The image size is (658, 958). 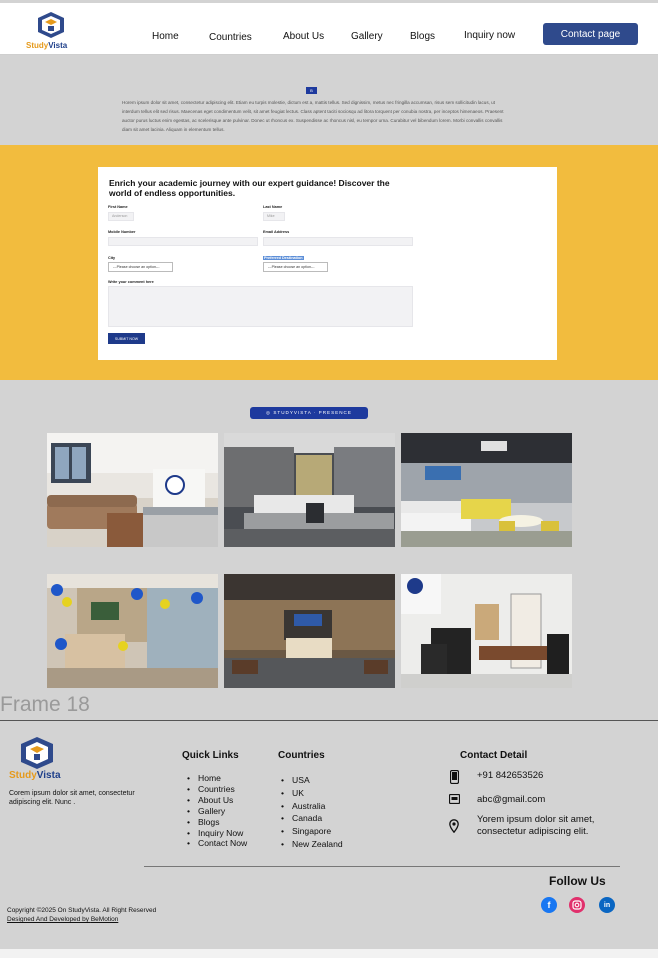 I want to click on instagram-icon, so click(x=577, y=905).